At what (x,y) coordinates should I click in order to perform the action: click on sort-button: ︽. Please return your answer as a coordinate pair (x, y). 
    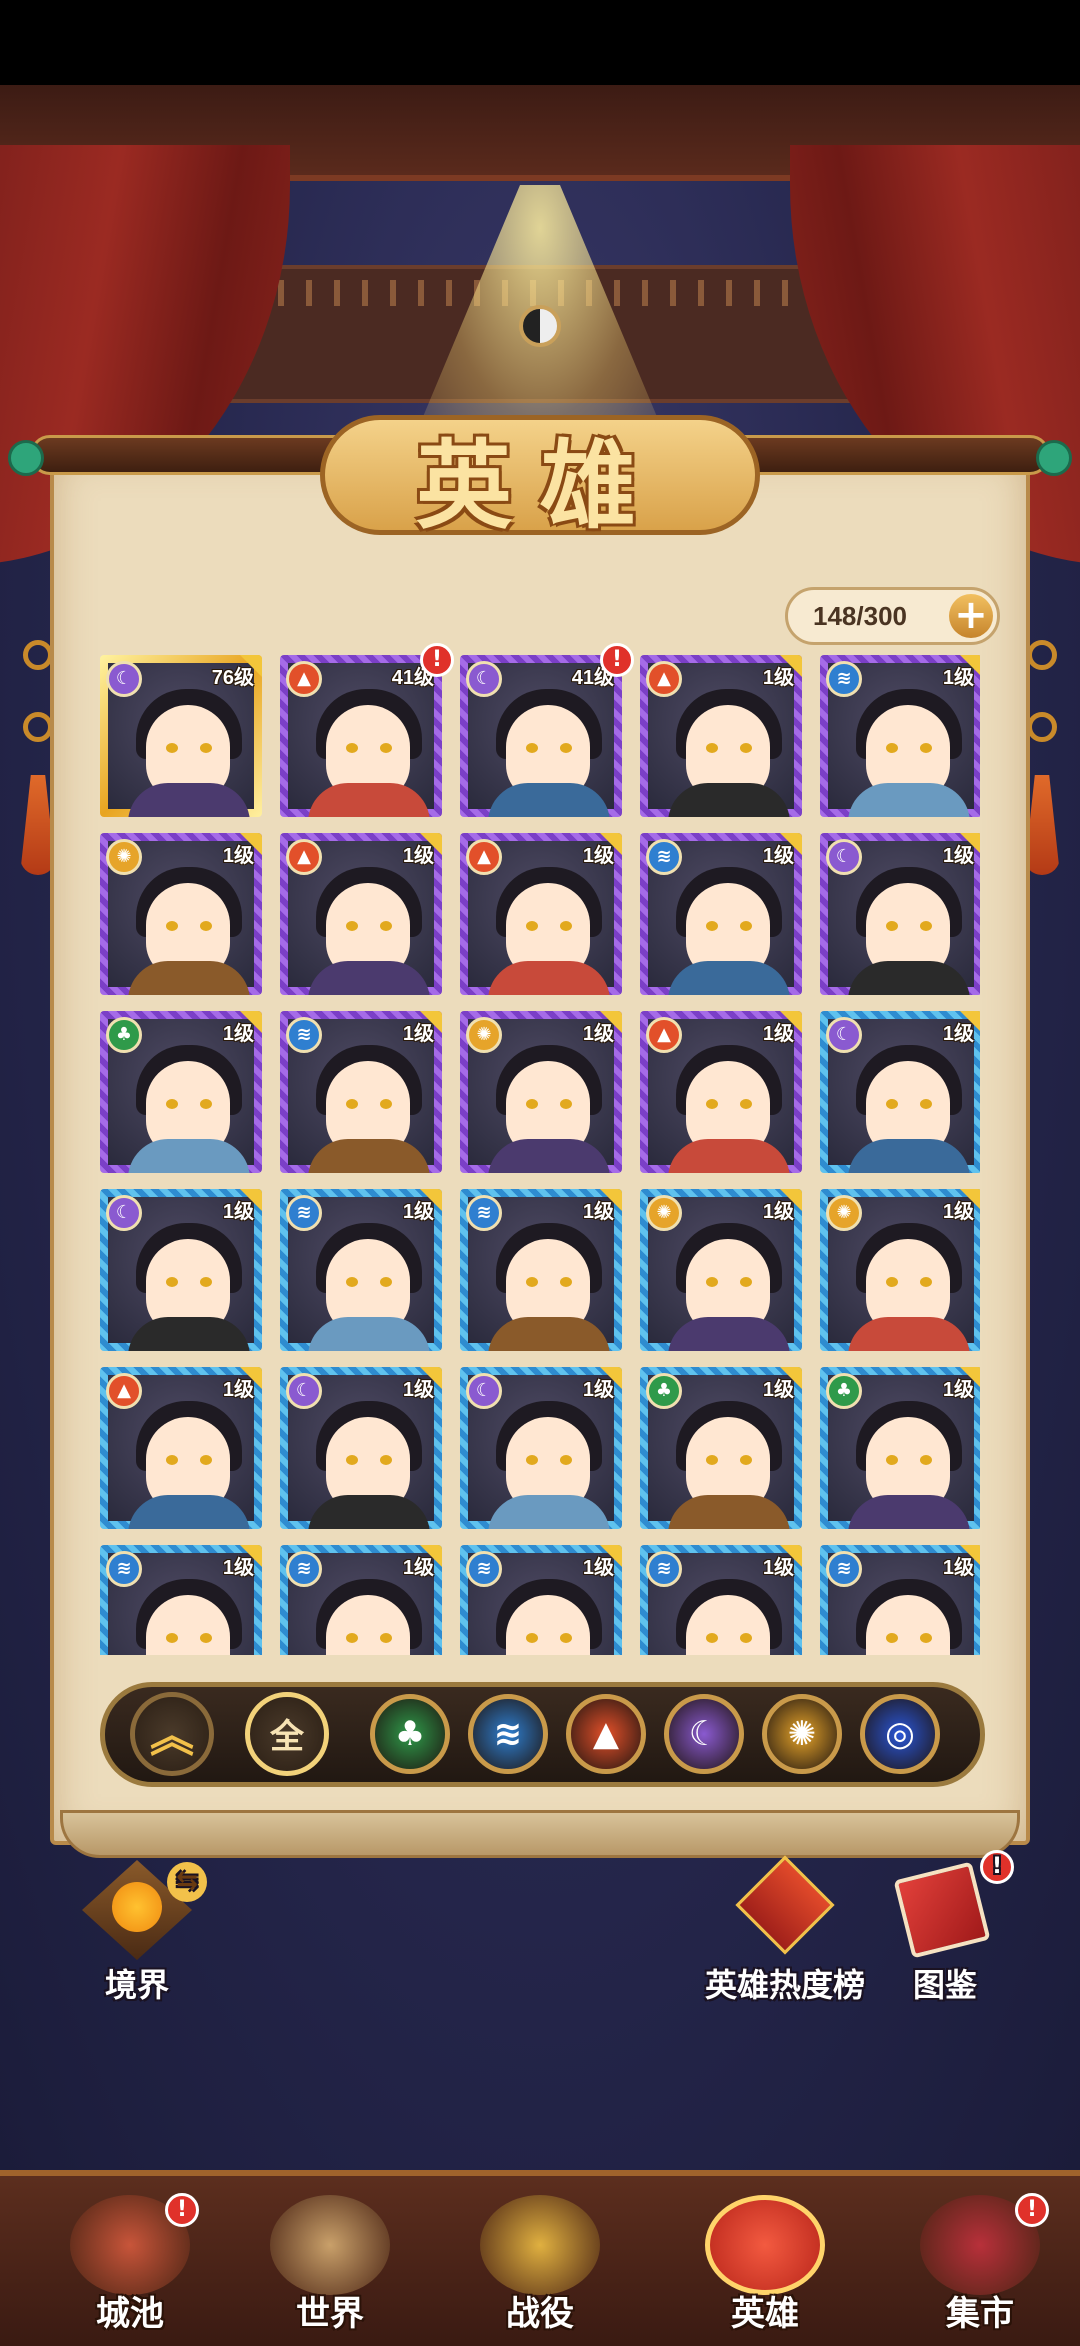
    Looking at the image, I should click on (172, 1734).